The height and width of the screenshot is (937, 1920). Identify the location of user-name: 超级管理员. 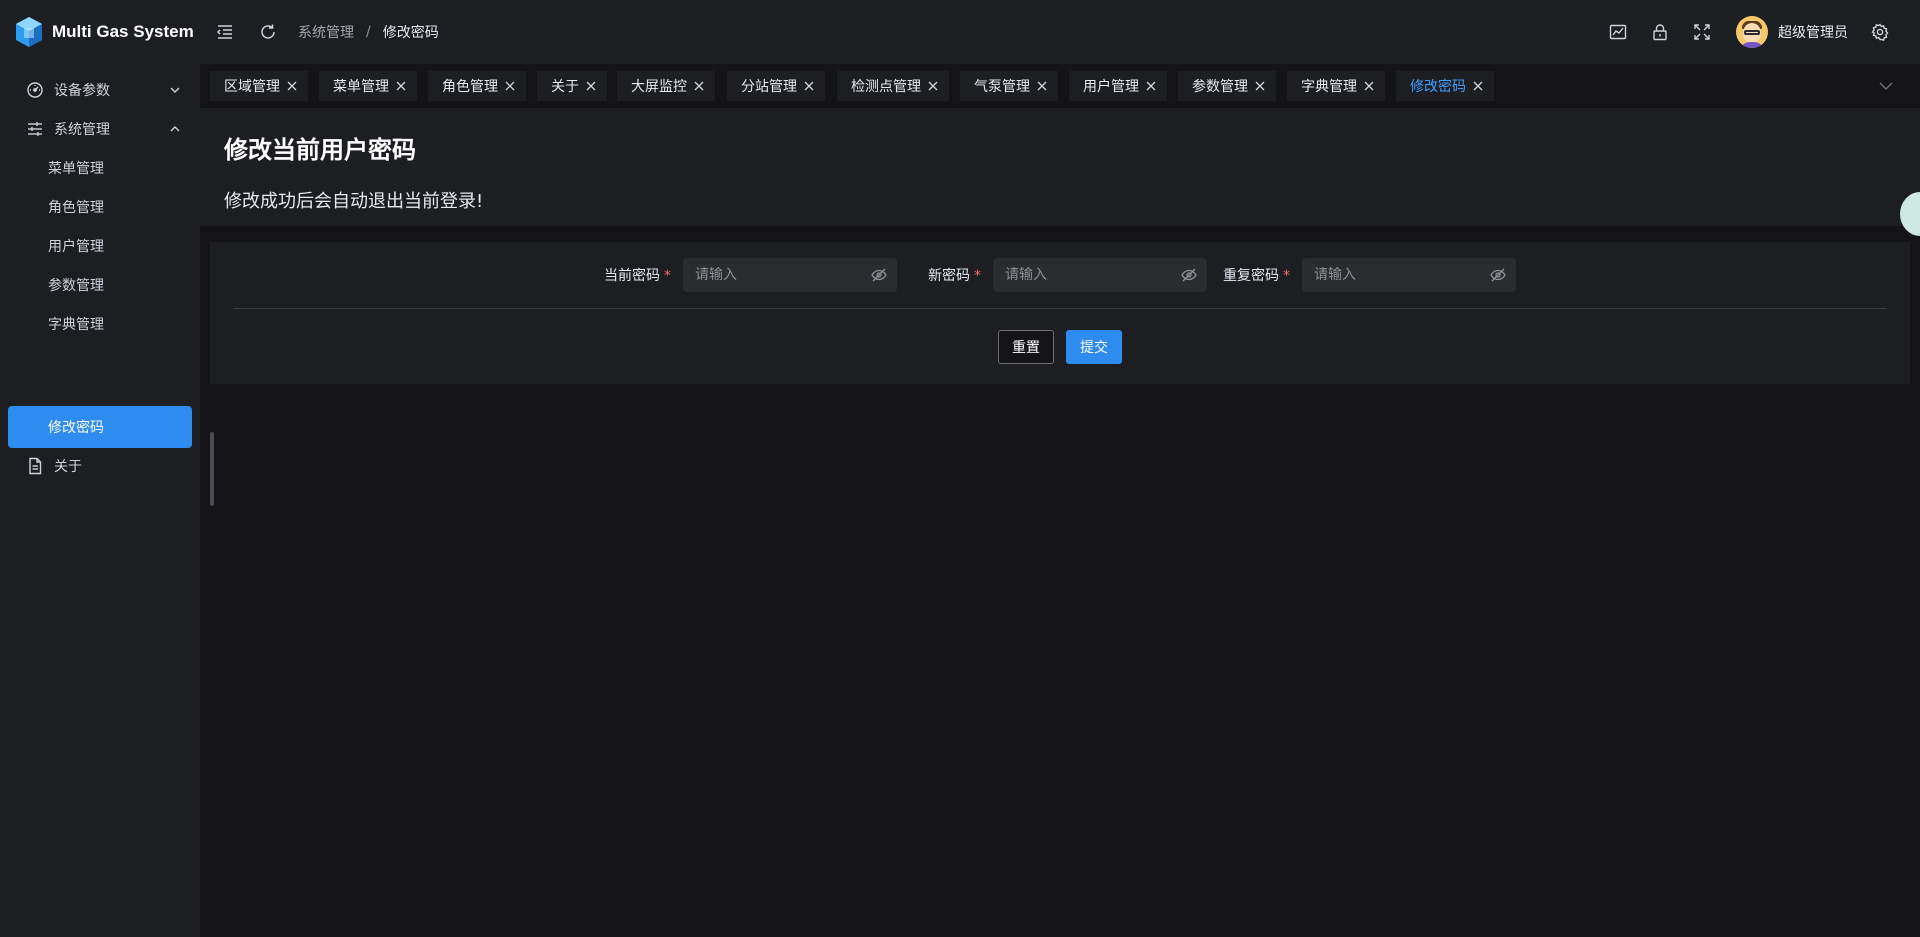
(1813, 32).